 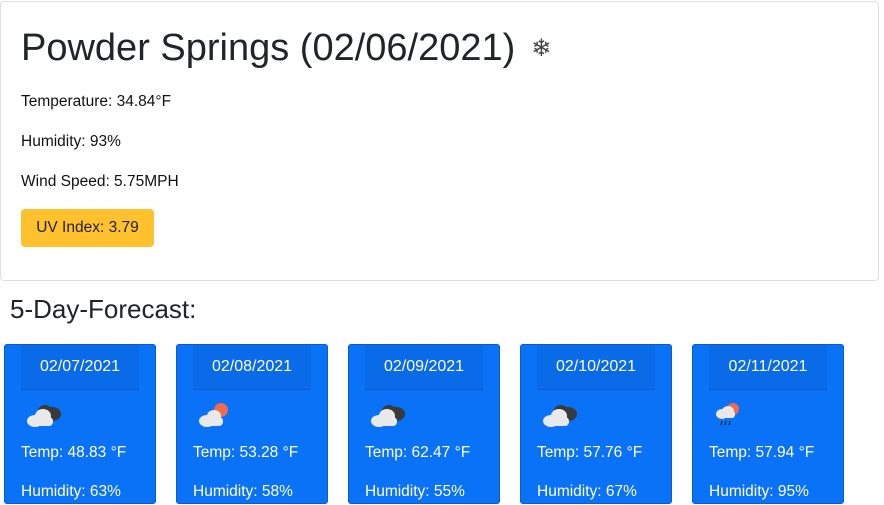 I want to click on forecast-humidity: Humidity: 67%, so click(x=587, y=491).